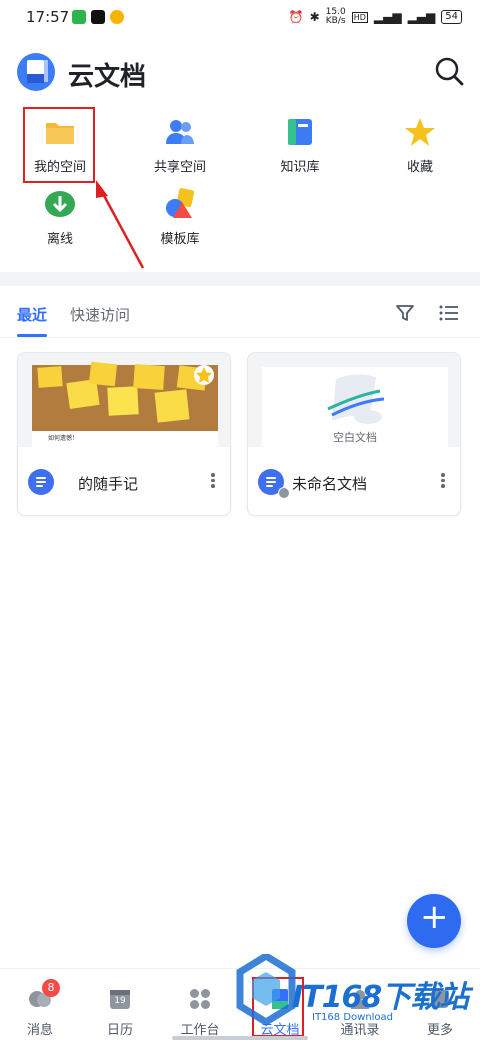 Image resolution: width=480 pixels, height=1040 pixels. What do you see at coordinates (119, 1030) in the screenshot?
I see `nav-label: 日历` at bounding box center [119, 1030].